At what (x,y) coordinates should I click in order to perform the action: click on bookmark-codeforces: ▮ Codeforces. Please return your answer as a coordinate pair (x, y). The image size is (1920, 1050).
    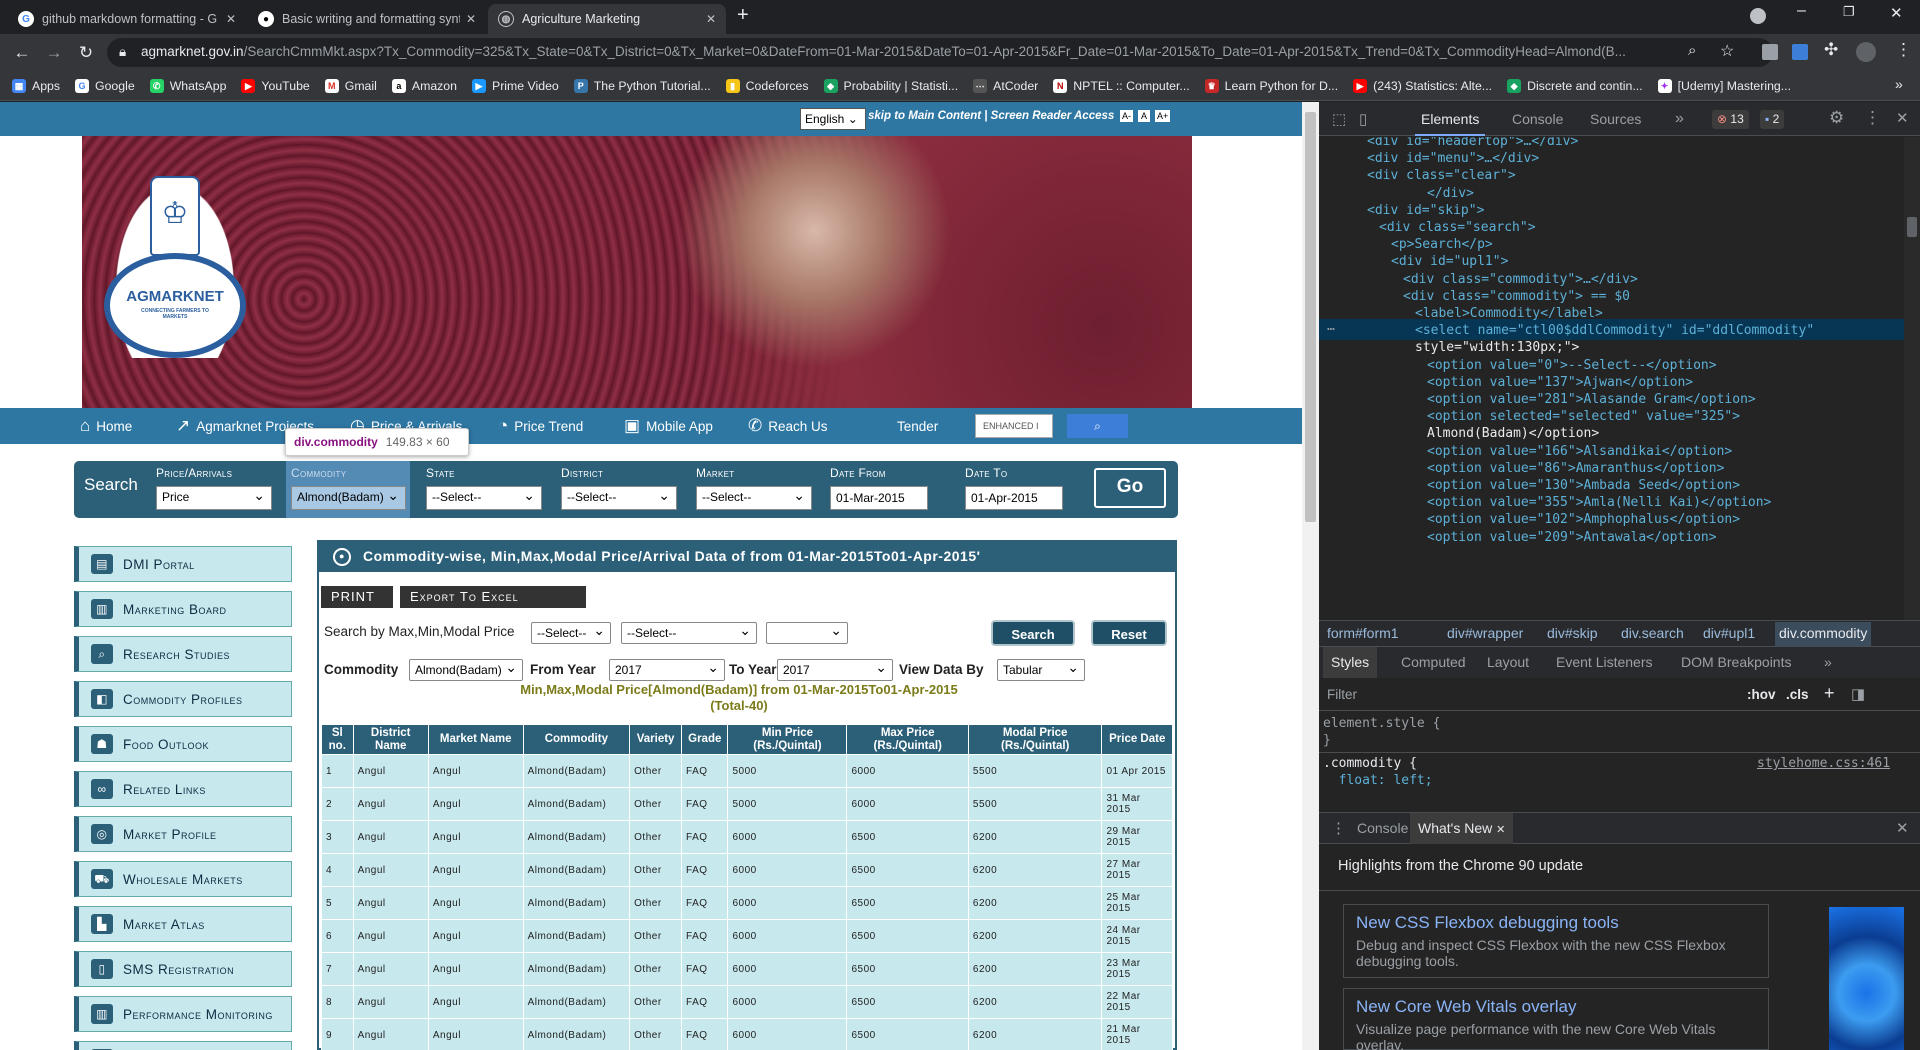
    Looking at the image, I should click on (767, 85).